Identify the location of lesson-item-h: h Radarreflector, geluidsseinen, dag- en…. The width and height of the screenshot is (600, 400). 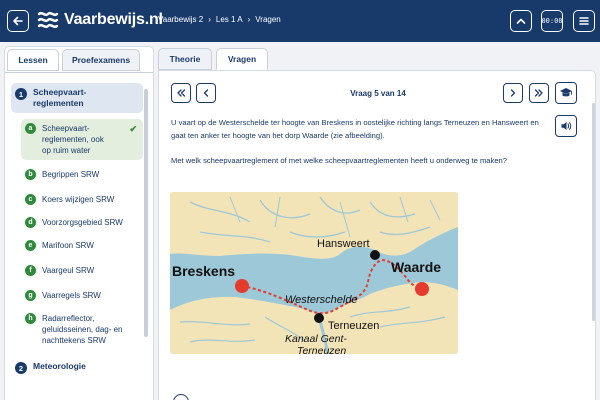
(82, 329).